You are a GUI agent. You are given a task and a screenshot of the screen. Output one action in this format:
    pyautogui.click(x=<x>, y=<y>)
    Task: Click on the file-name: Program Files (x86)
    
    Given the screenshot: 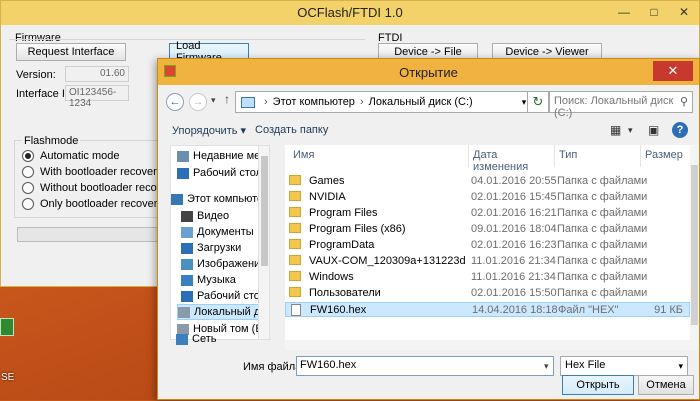 What is the action you would take?
    pyautogui.click(x=357, y=229)
    